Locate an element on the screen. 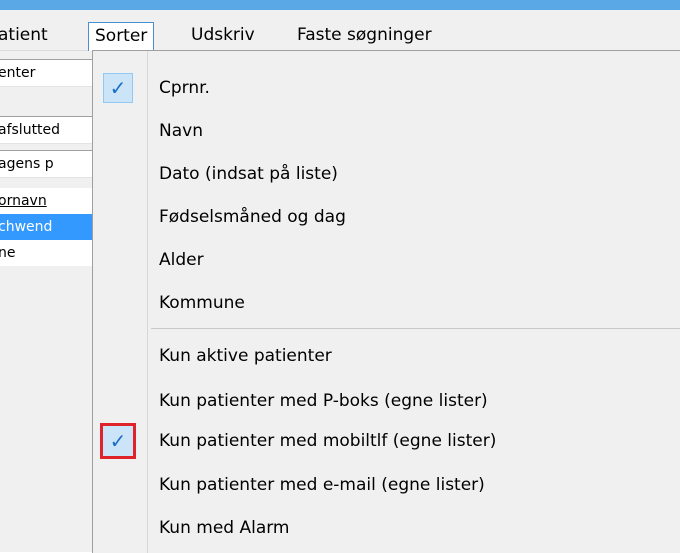  menu-item-label: Kun patienter med mobiltlf (egne lister) is located at coordinates (328, 441).